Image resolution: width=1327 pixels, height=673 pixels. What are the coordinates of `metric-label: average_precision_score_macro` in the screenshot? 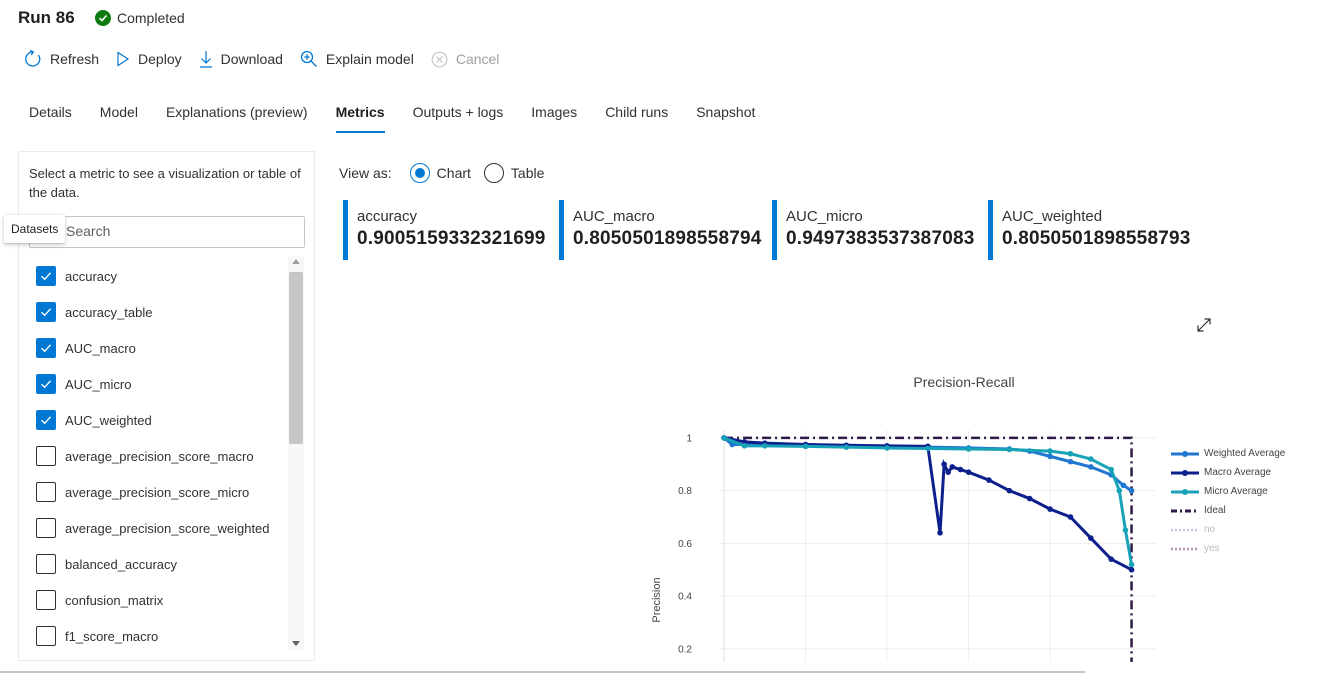 It's located at (159, 456).